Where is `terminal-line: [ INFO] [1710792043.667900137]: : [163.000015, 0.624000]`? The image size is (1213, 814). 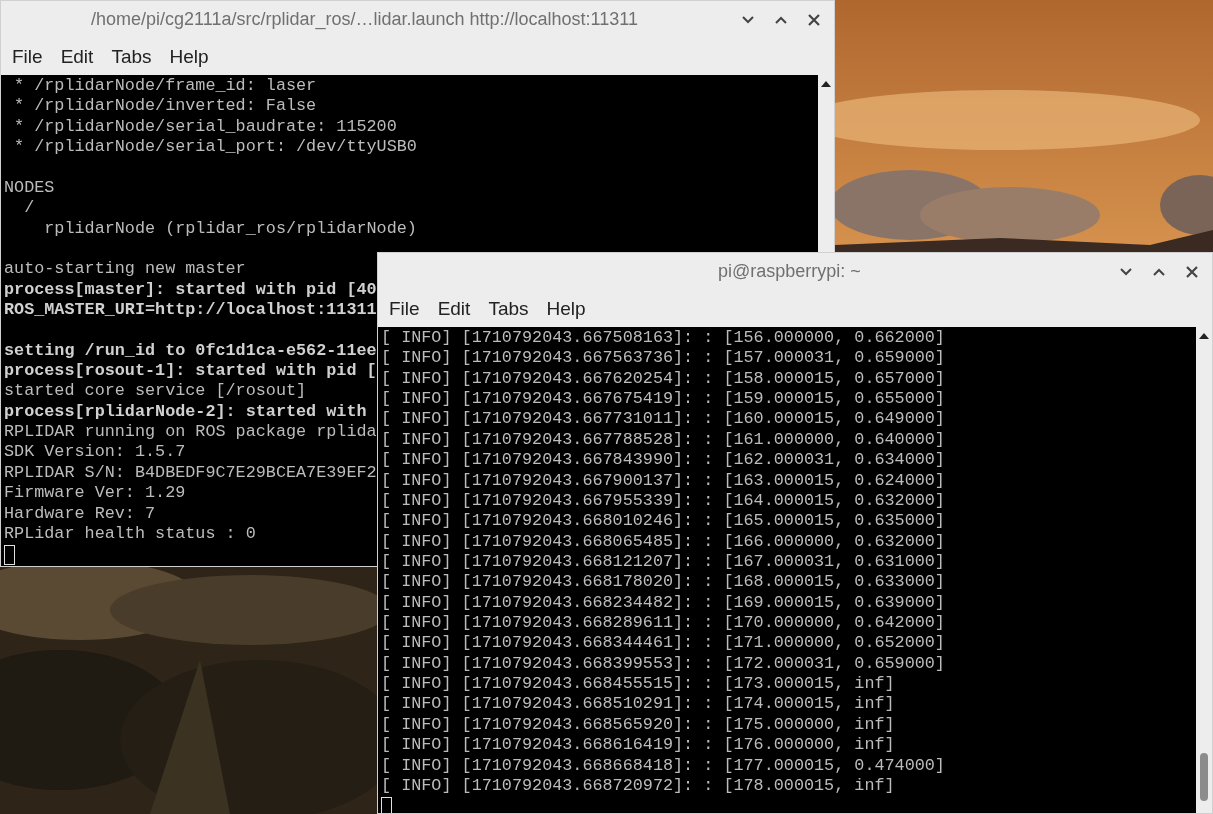 terminal-line: [ INFO] [1710792043.667900137]: : [163.000015, 0.624000] is located at coordinates (663, 480).